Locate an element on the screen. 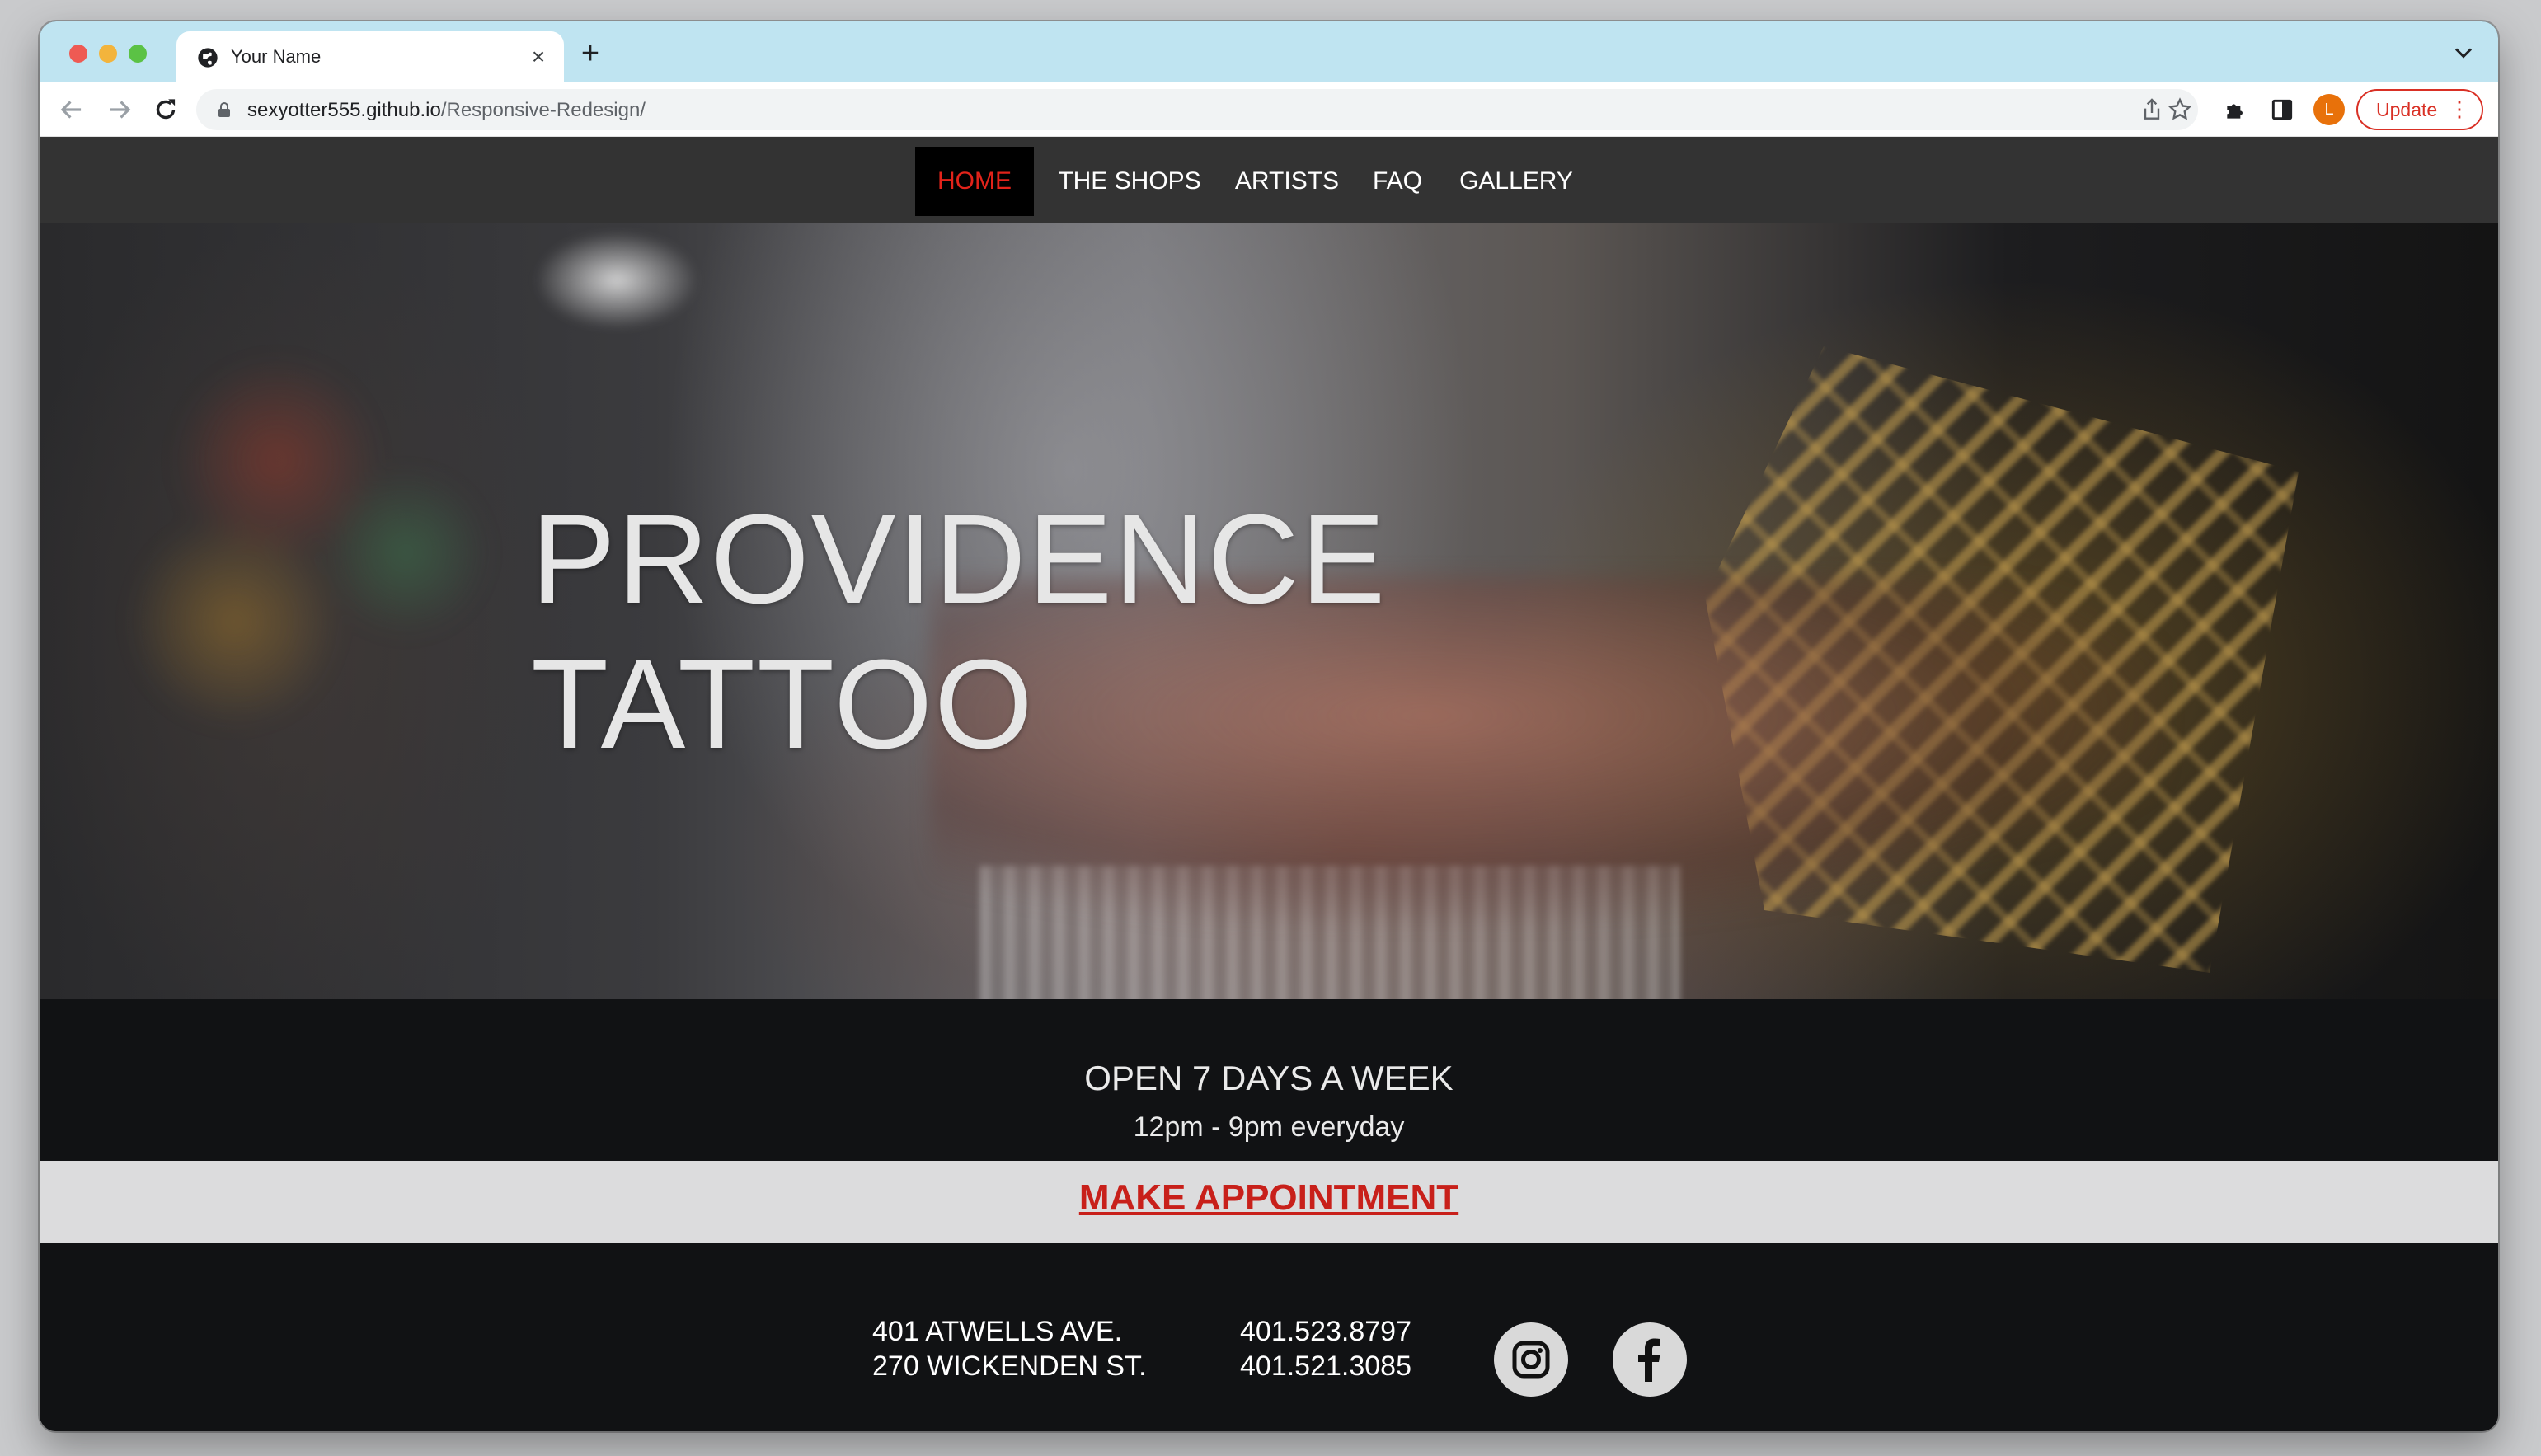  zoom-window-button is located at coordinates (138, 54).